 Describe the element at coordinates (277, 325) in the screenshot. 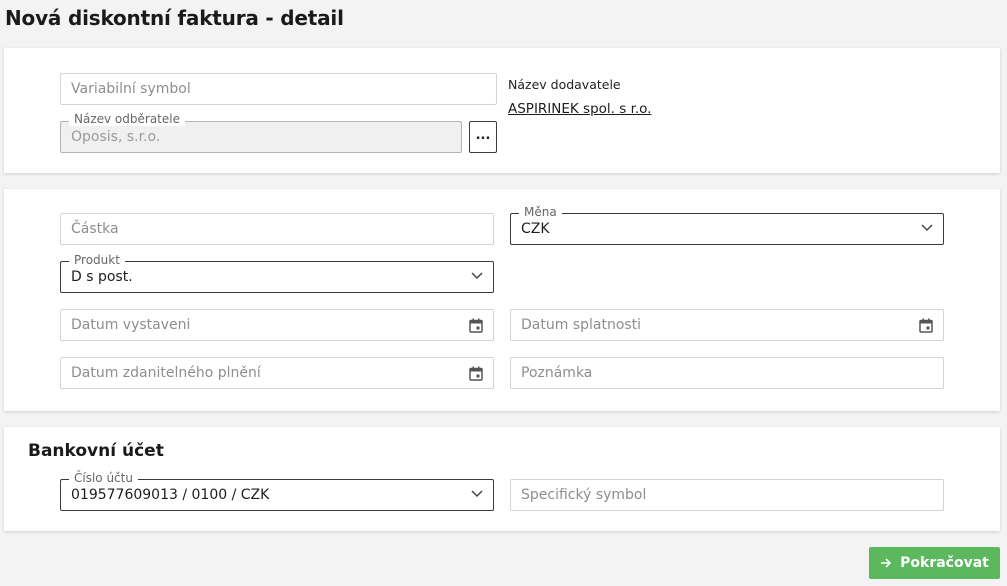

I see `issue-date-input: Datum vystaveni` at that location.